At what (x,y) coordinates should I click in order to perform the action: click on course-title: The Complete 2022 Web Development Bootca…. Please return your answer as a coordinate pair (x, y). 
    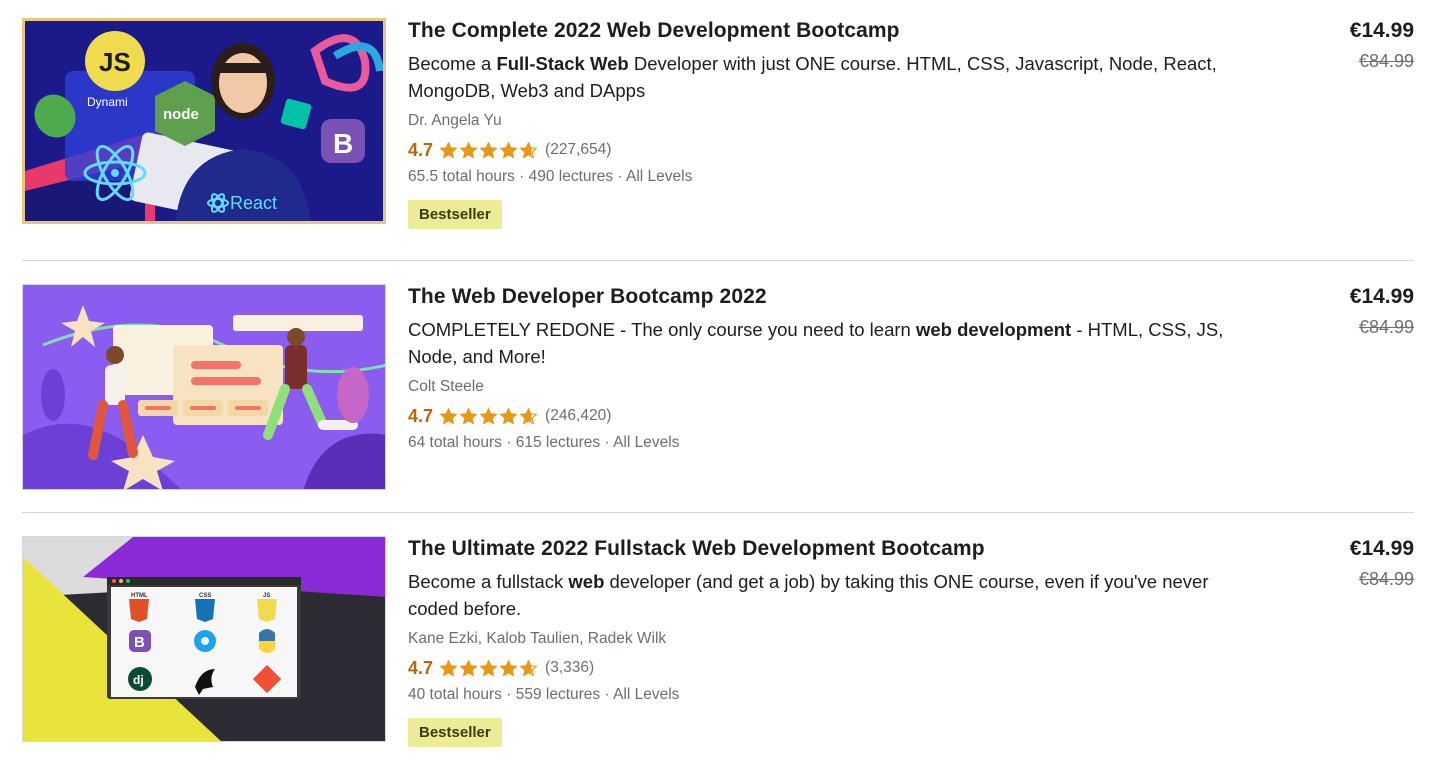
    Looking at the image, I should click on (823, 31).